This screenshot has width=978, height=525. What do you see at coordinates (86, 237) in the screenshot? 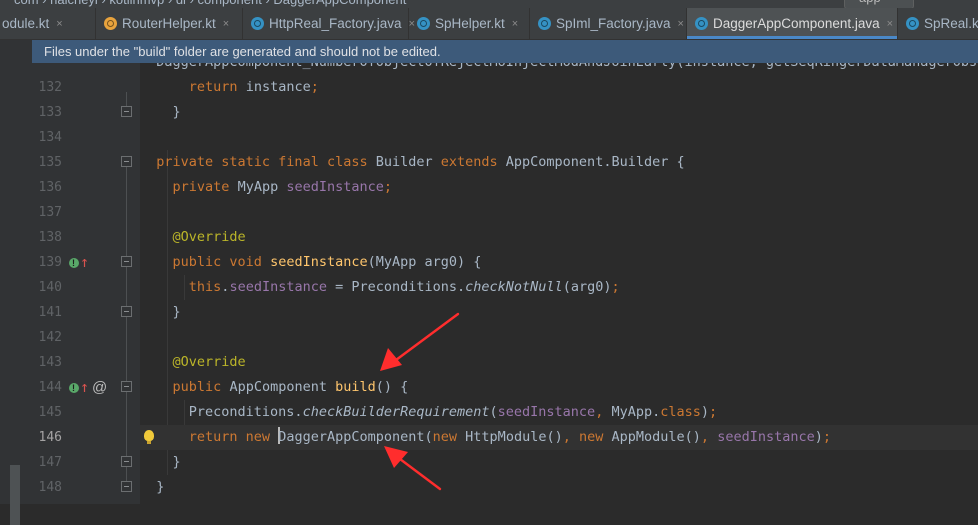
I see `gutter-line: 138` at bounding box center [86, 237].